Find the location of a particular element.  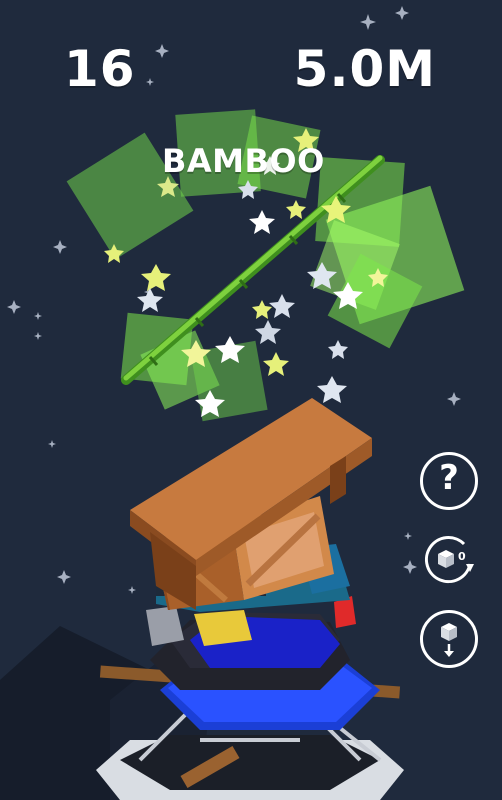

drop-cube-icon is located at coordinates (449, 640).